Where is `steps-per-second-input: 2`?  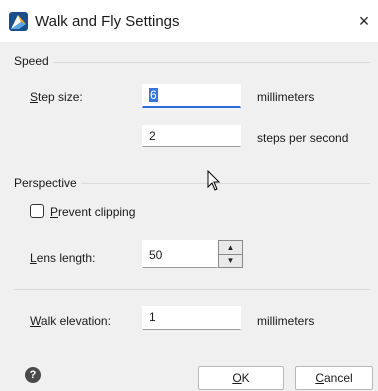
steps-per-second-input: 2 is located at coordinates (191, 136).